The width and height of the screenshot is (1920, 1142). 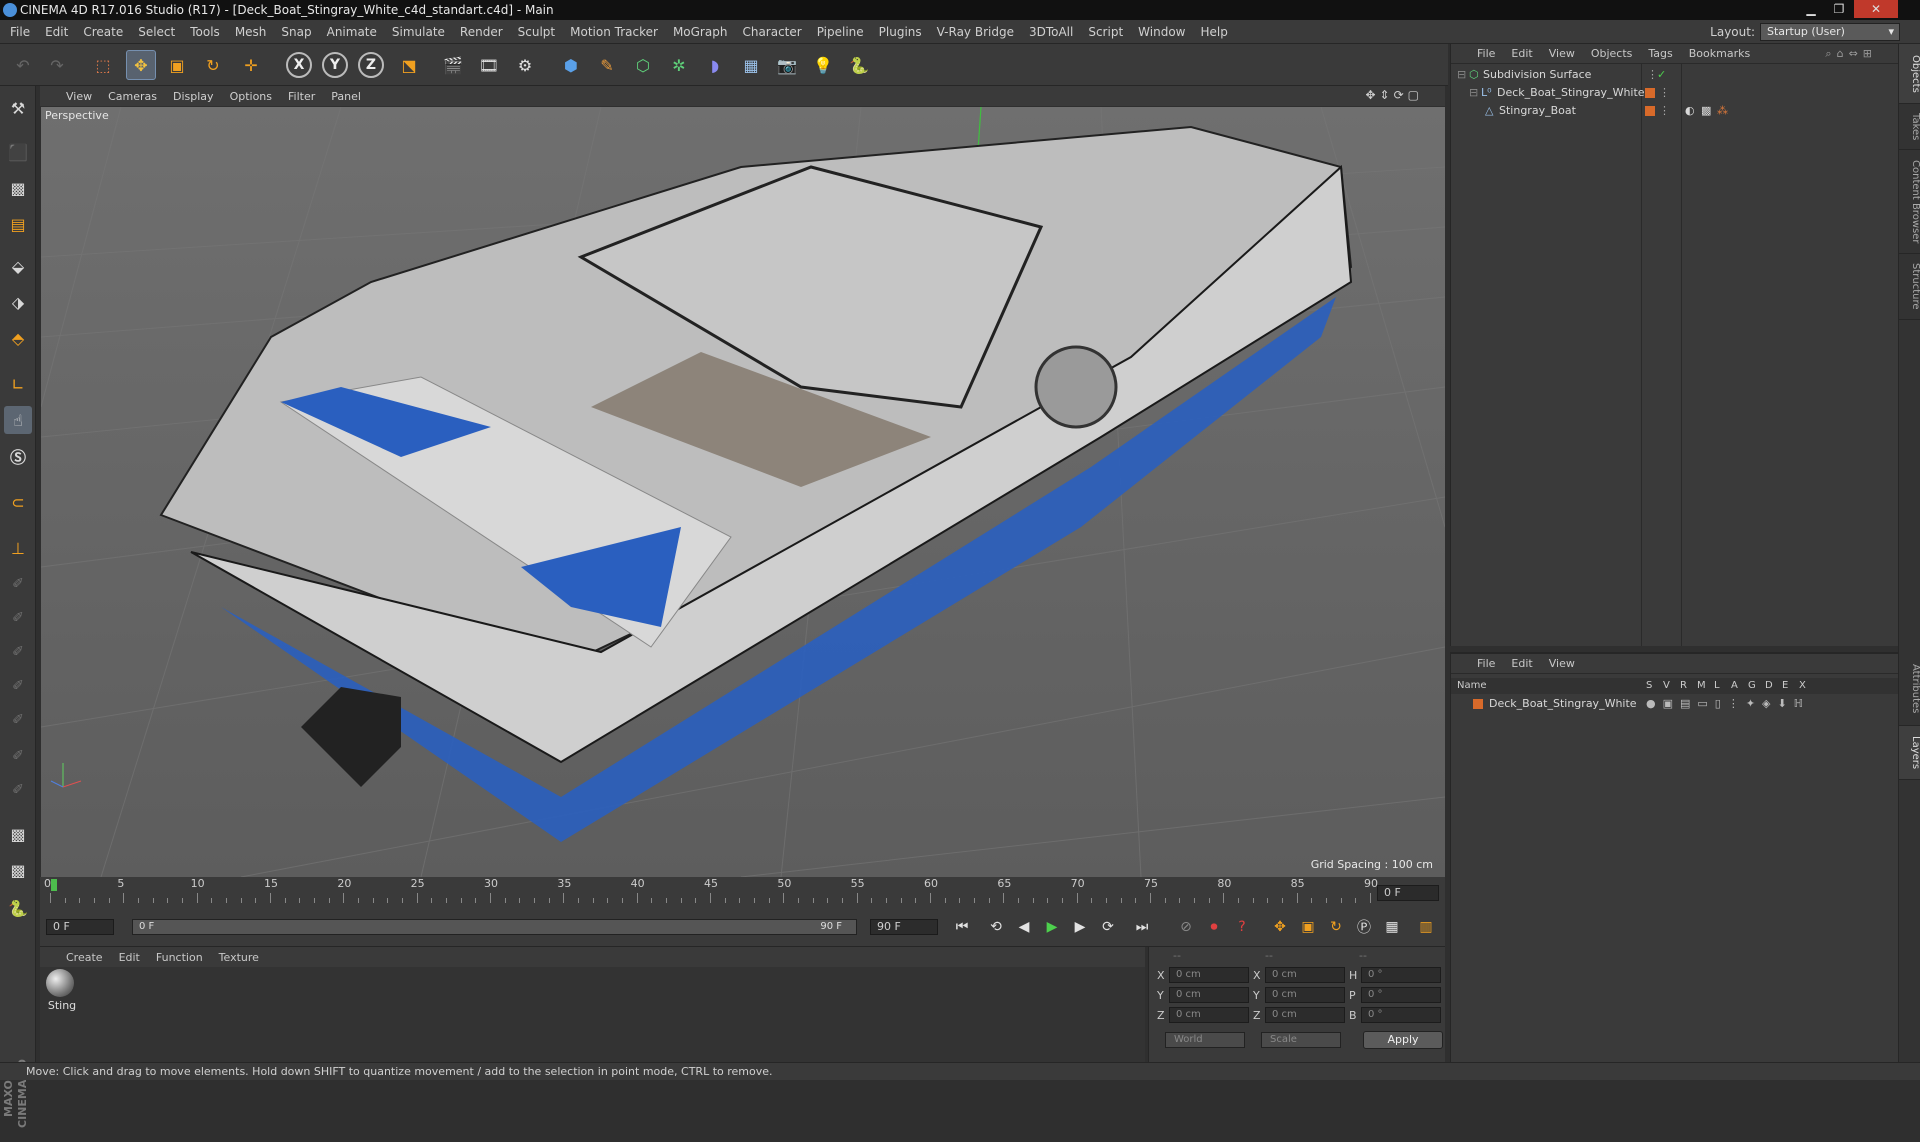 I want to click on tab-content-browser: Content Browser, so click(x=1909, y=202).